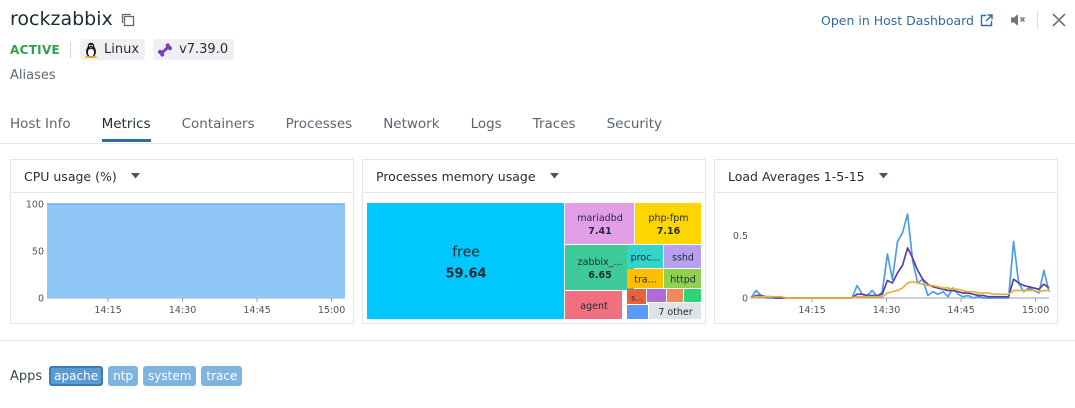 The height and width of the screenshot is (408, 1075). Describe the element at coordinates (456, 176) in the screenshot. I see `card-title: Processes memory usage` at that location.